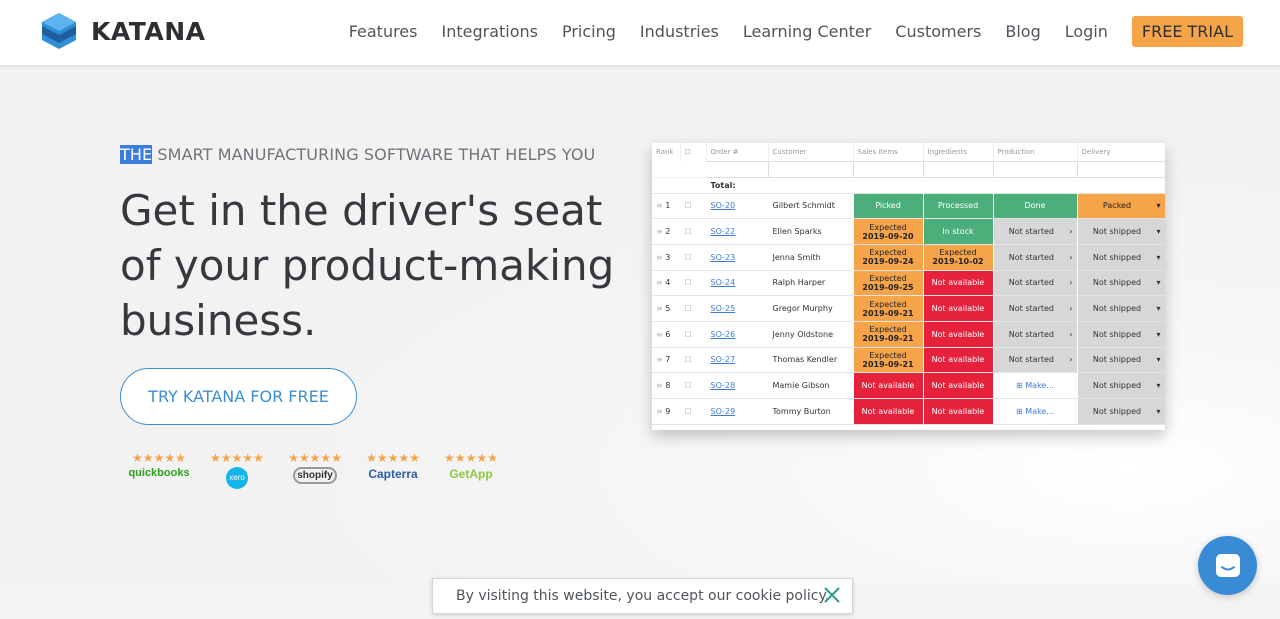  What do you see at coordinates (723, 411) in the screenshot?
I see `order-link: SO-29` at bounding box center [723, 411].